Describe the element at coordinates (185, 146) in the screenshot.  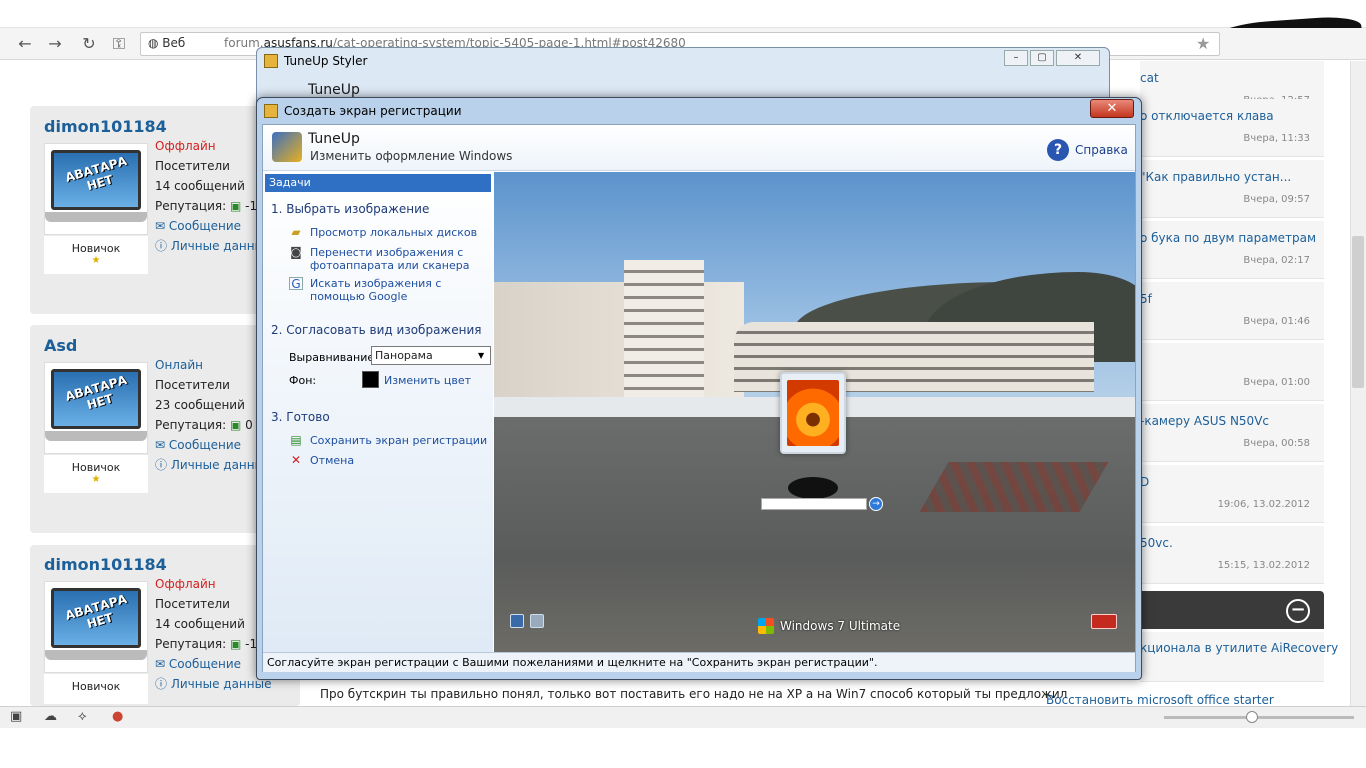
I see `user-status: Оффлайн` at that location.